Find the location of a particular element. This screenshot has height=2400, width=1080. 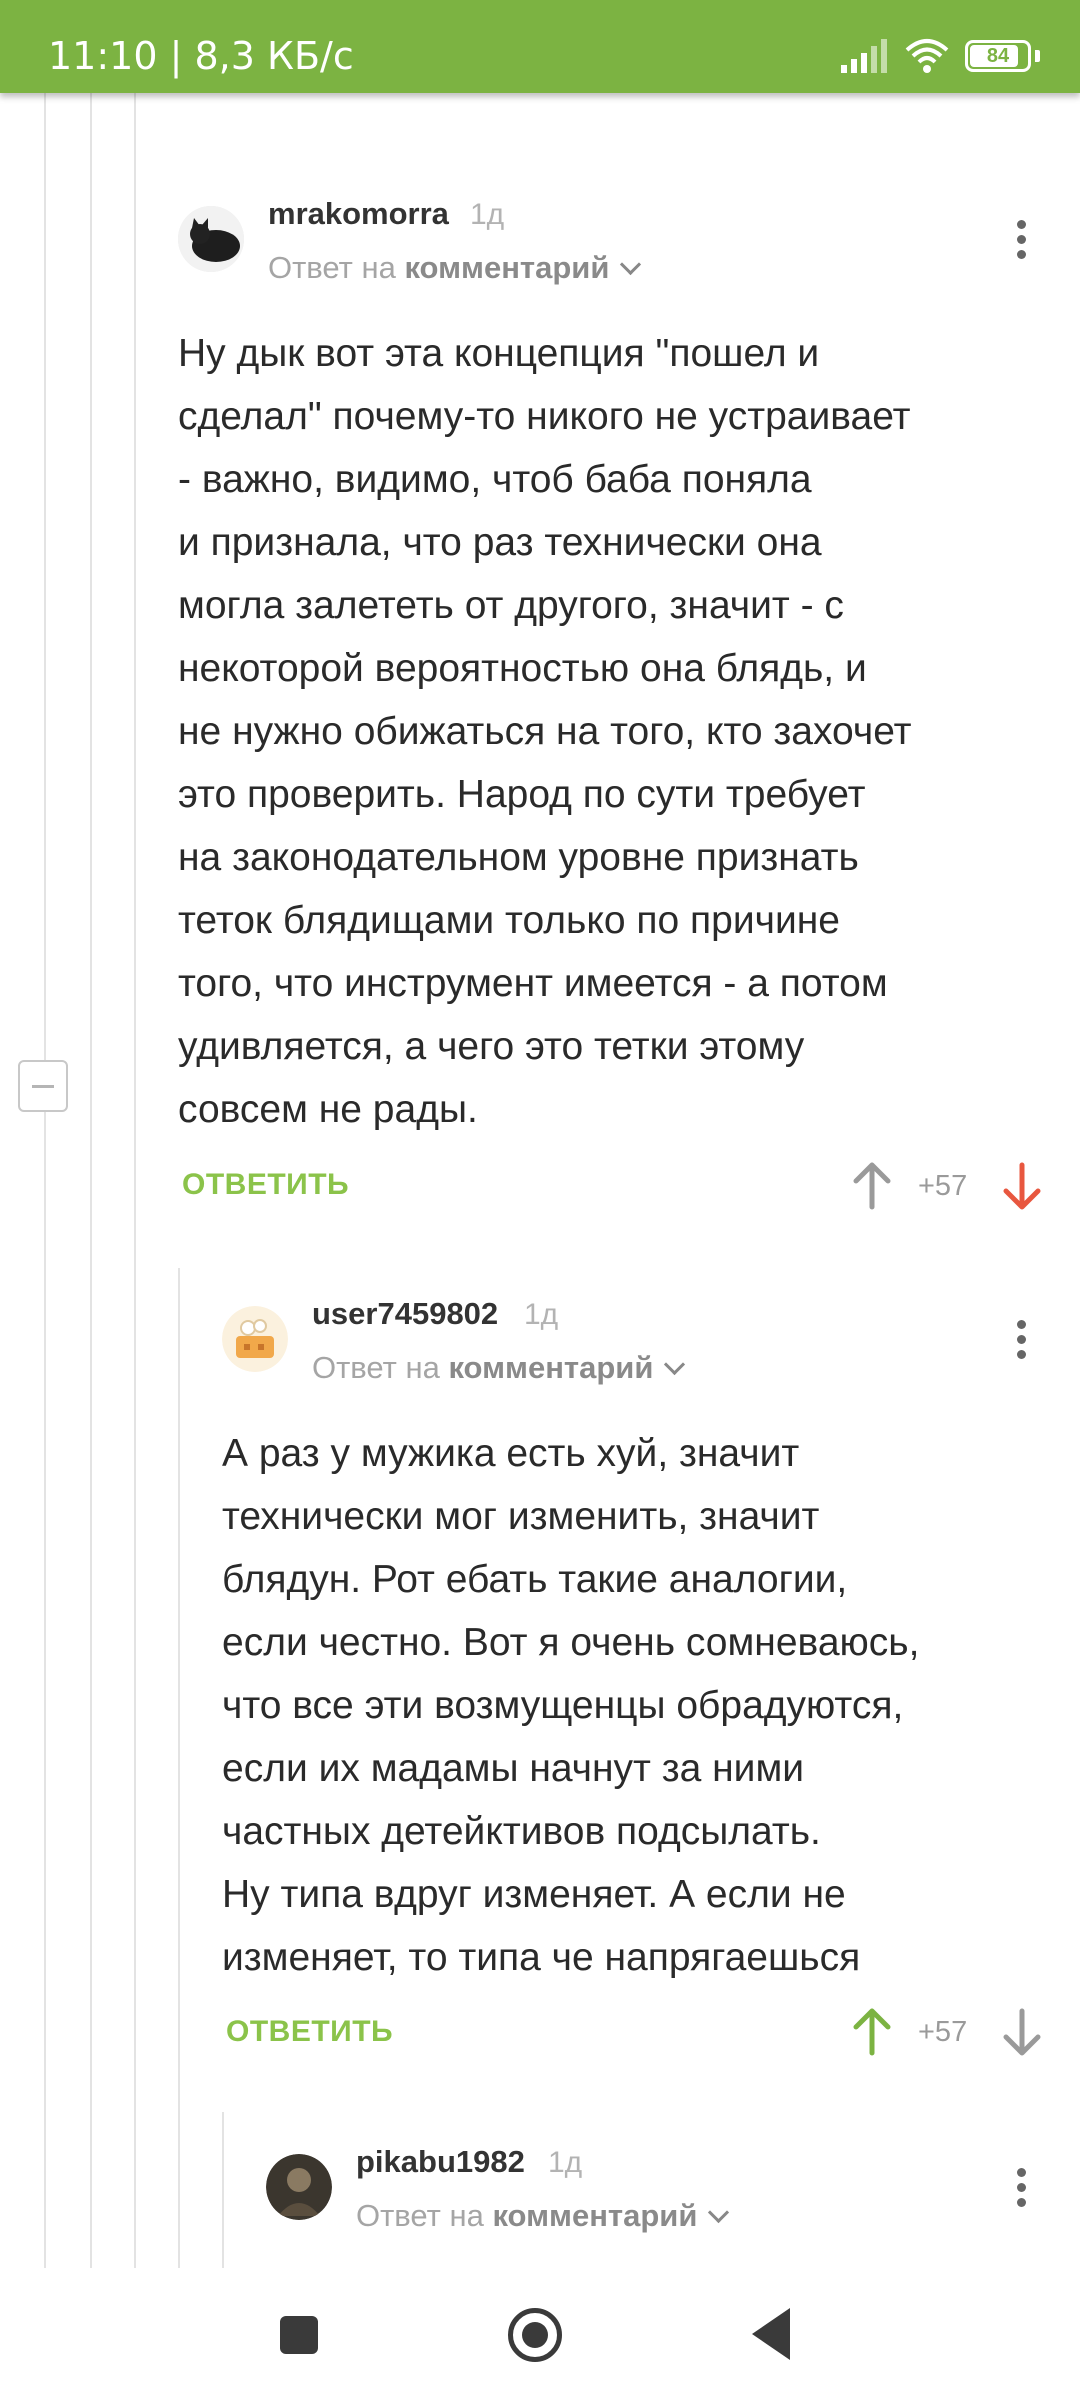

home-icon is located at coordinates (535, 2335).